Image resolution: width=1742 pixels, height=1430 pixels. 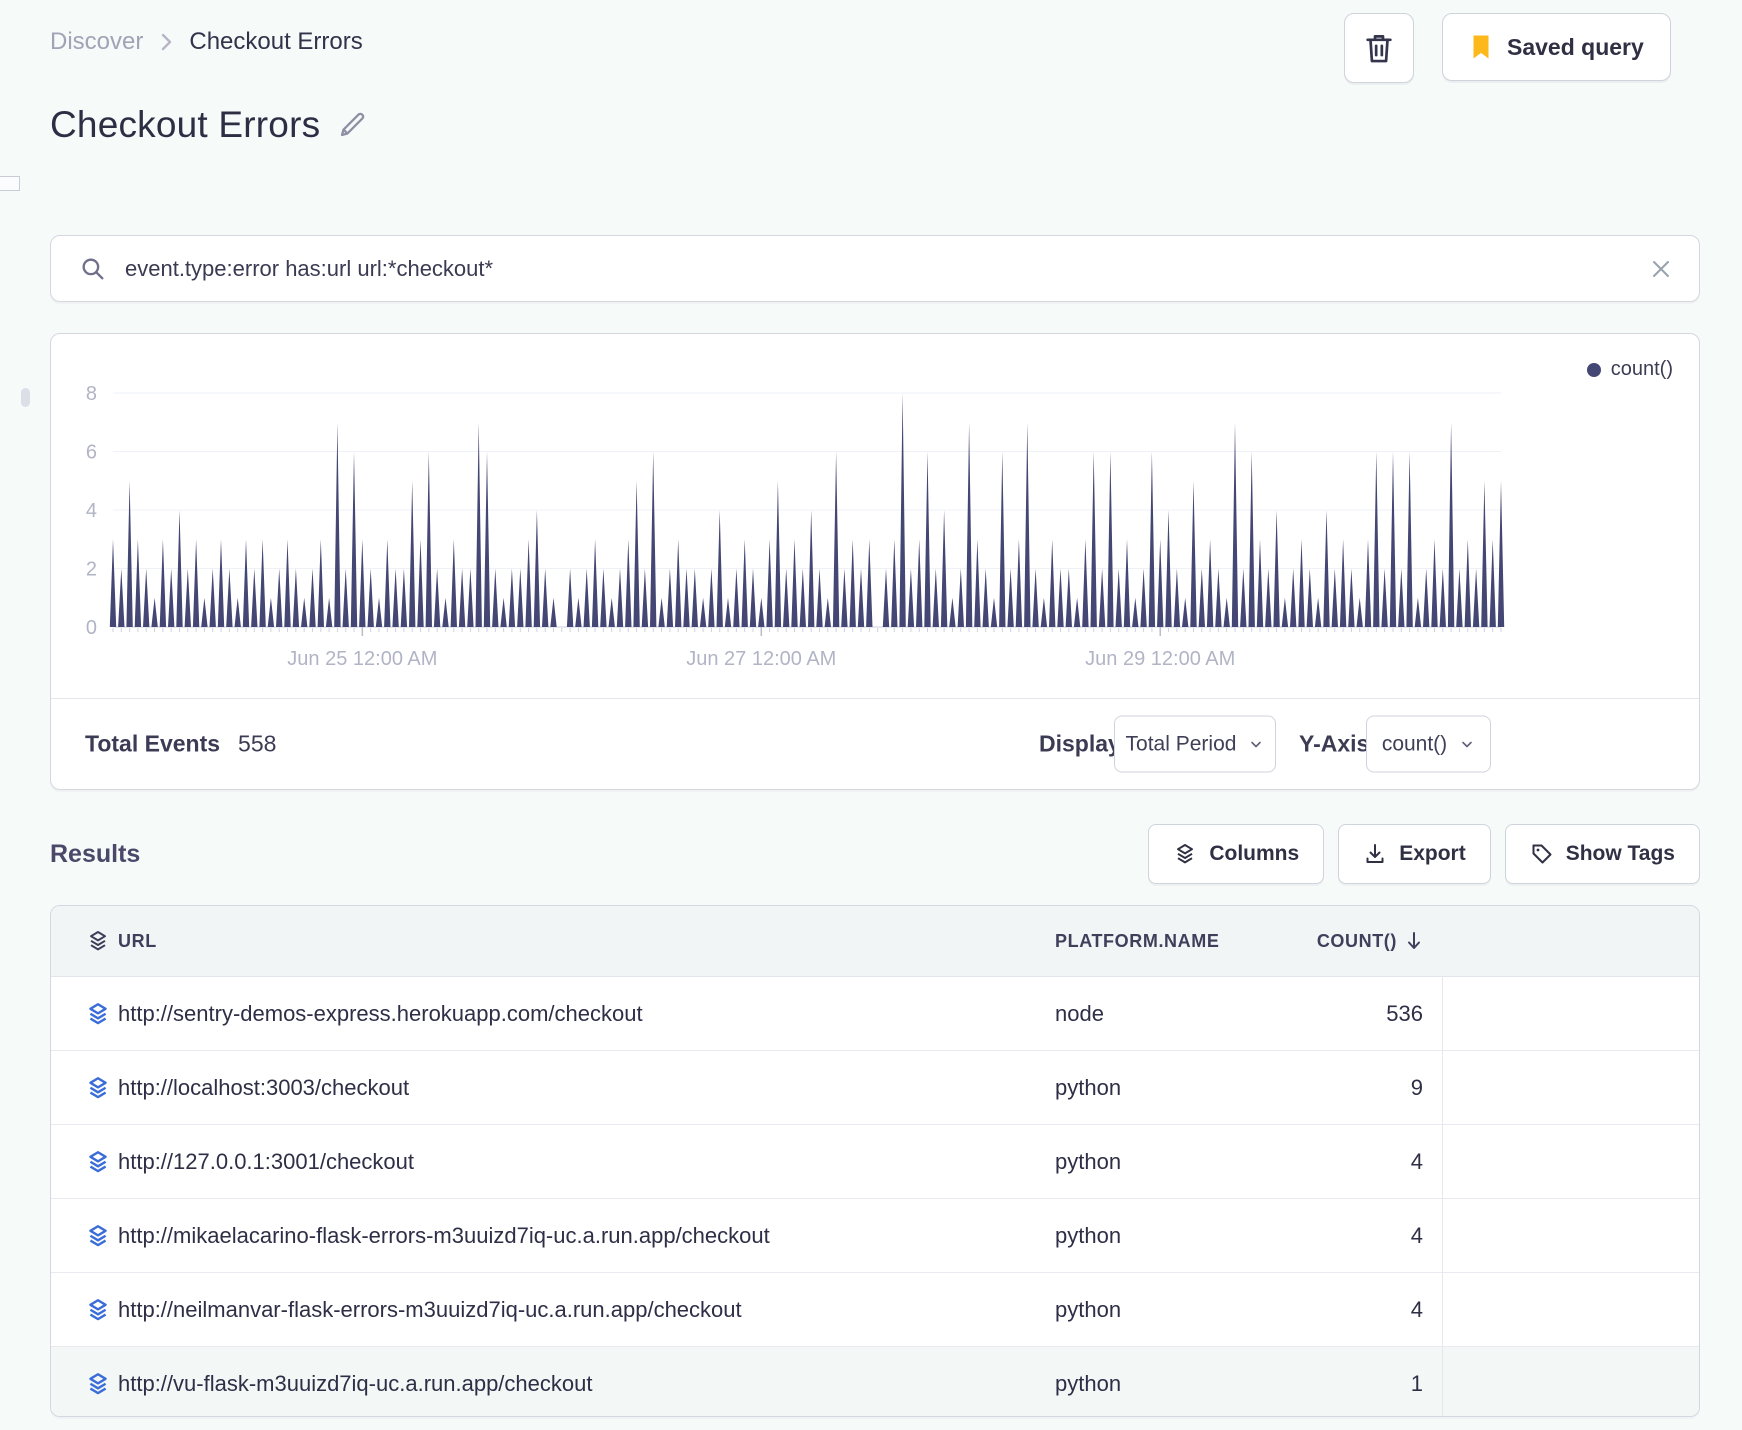 I want to click on row-url: http://127.0.0.1:3001/checkout, so click(x=266, y=1161).